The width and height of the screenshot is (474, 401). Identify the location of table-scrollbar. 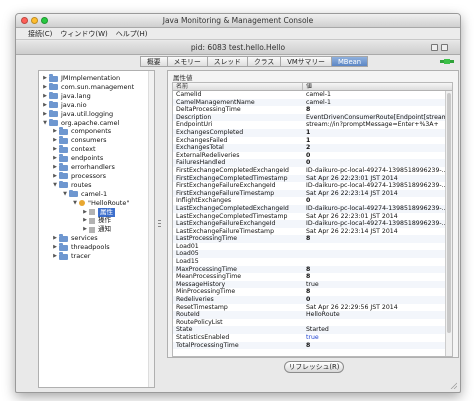
(448, 223).